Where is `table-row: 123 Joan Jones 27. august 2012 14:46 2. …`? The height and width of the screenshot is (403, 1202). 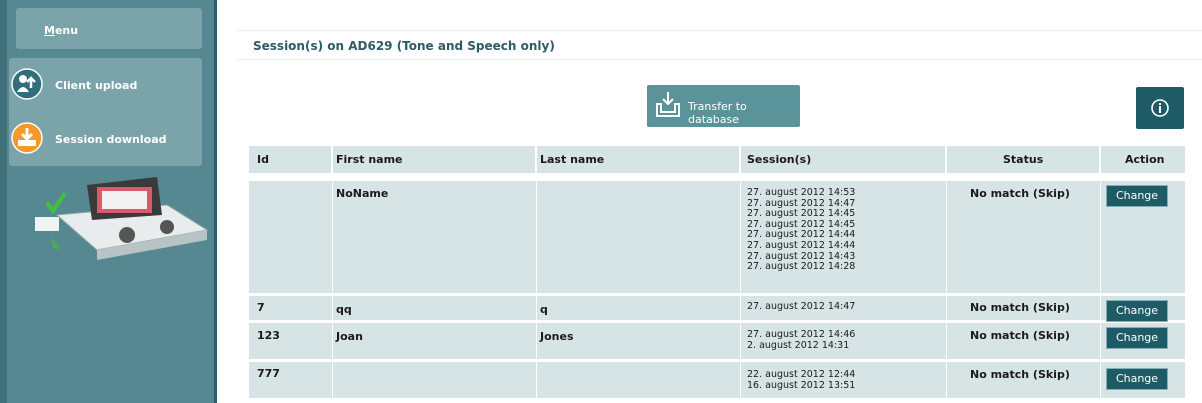
table-row: 123 Joan Jones 27. august 2012 14:46 2. … is located at coordinates (717, 341).